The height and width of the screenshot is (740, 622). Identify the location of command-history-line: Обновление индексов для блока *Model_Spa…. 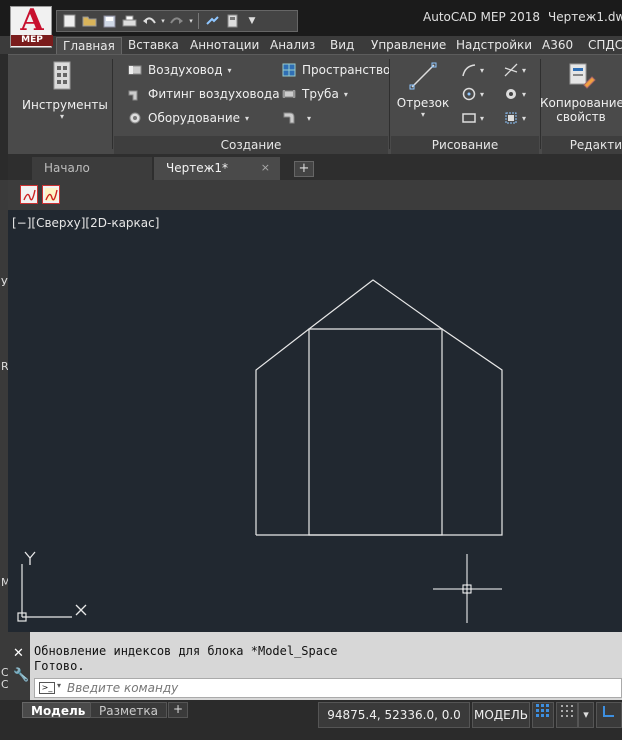
(186, 651).